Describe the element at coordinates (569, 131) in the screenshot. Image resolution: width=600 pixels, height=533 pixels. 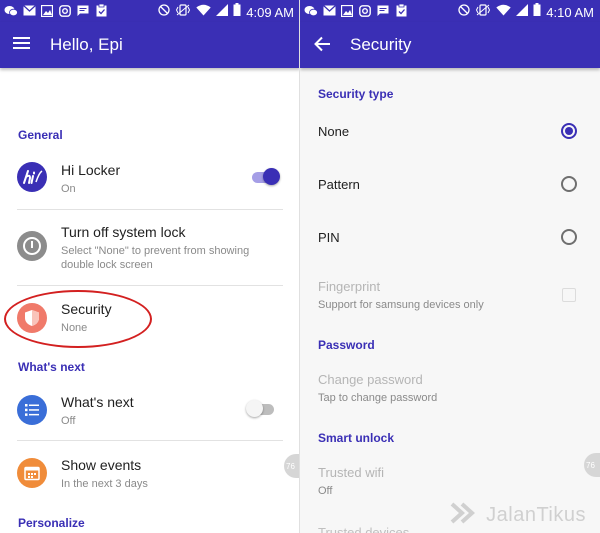
I see `radio-button-none` at that location.